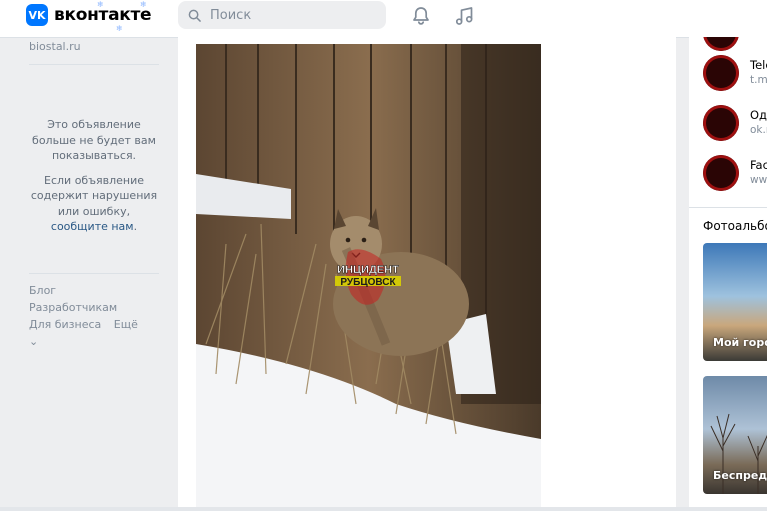 Image resolution: width=767 pixels, height=511 pixels. I want to click on chevron-down-icon: ⌄, so click(34, 341).